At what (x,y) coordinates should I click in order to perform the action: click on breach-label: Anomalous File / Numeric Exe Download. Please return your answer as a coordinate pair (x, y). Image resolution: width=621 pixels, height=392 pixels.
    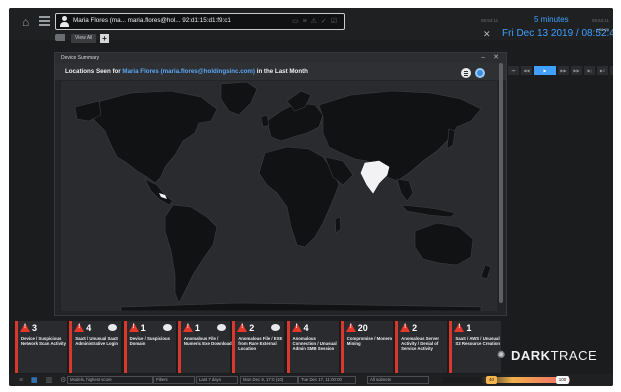
    Looking at the image, I should click on (207, 341).